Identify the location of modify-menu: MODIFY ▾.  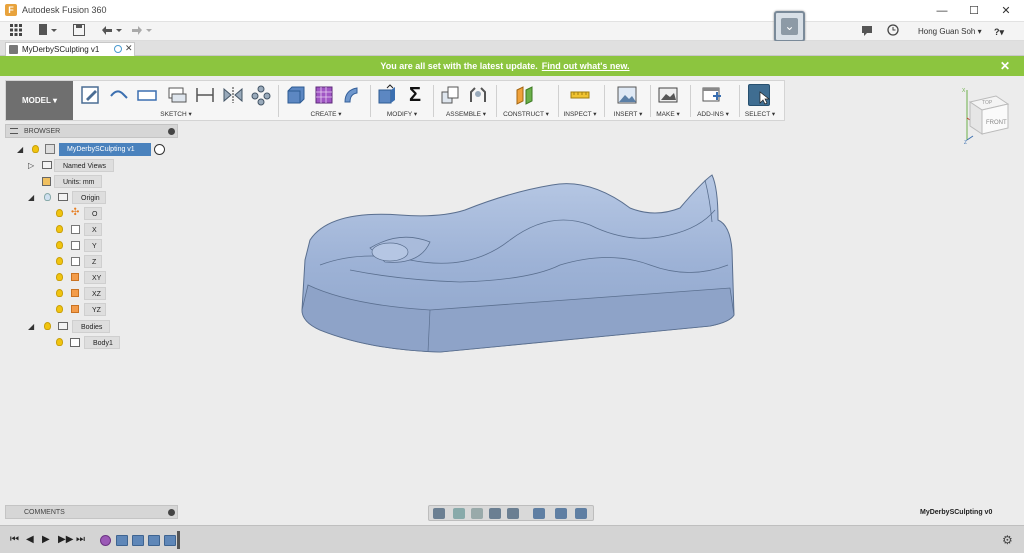
(402, 114).